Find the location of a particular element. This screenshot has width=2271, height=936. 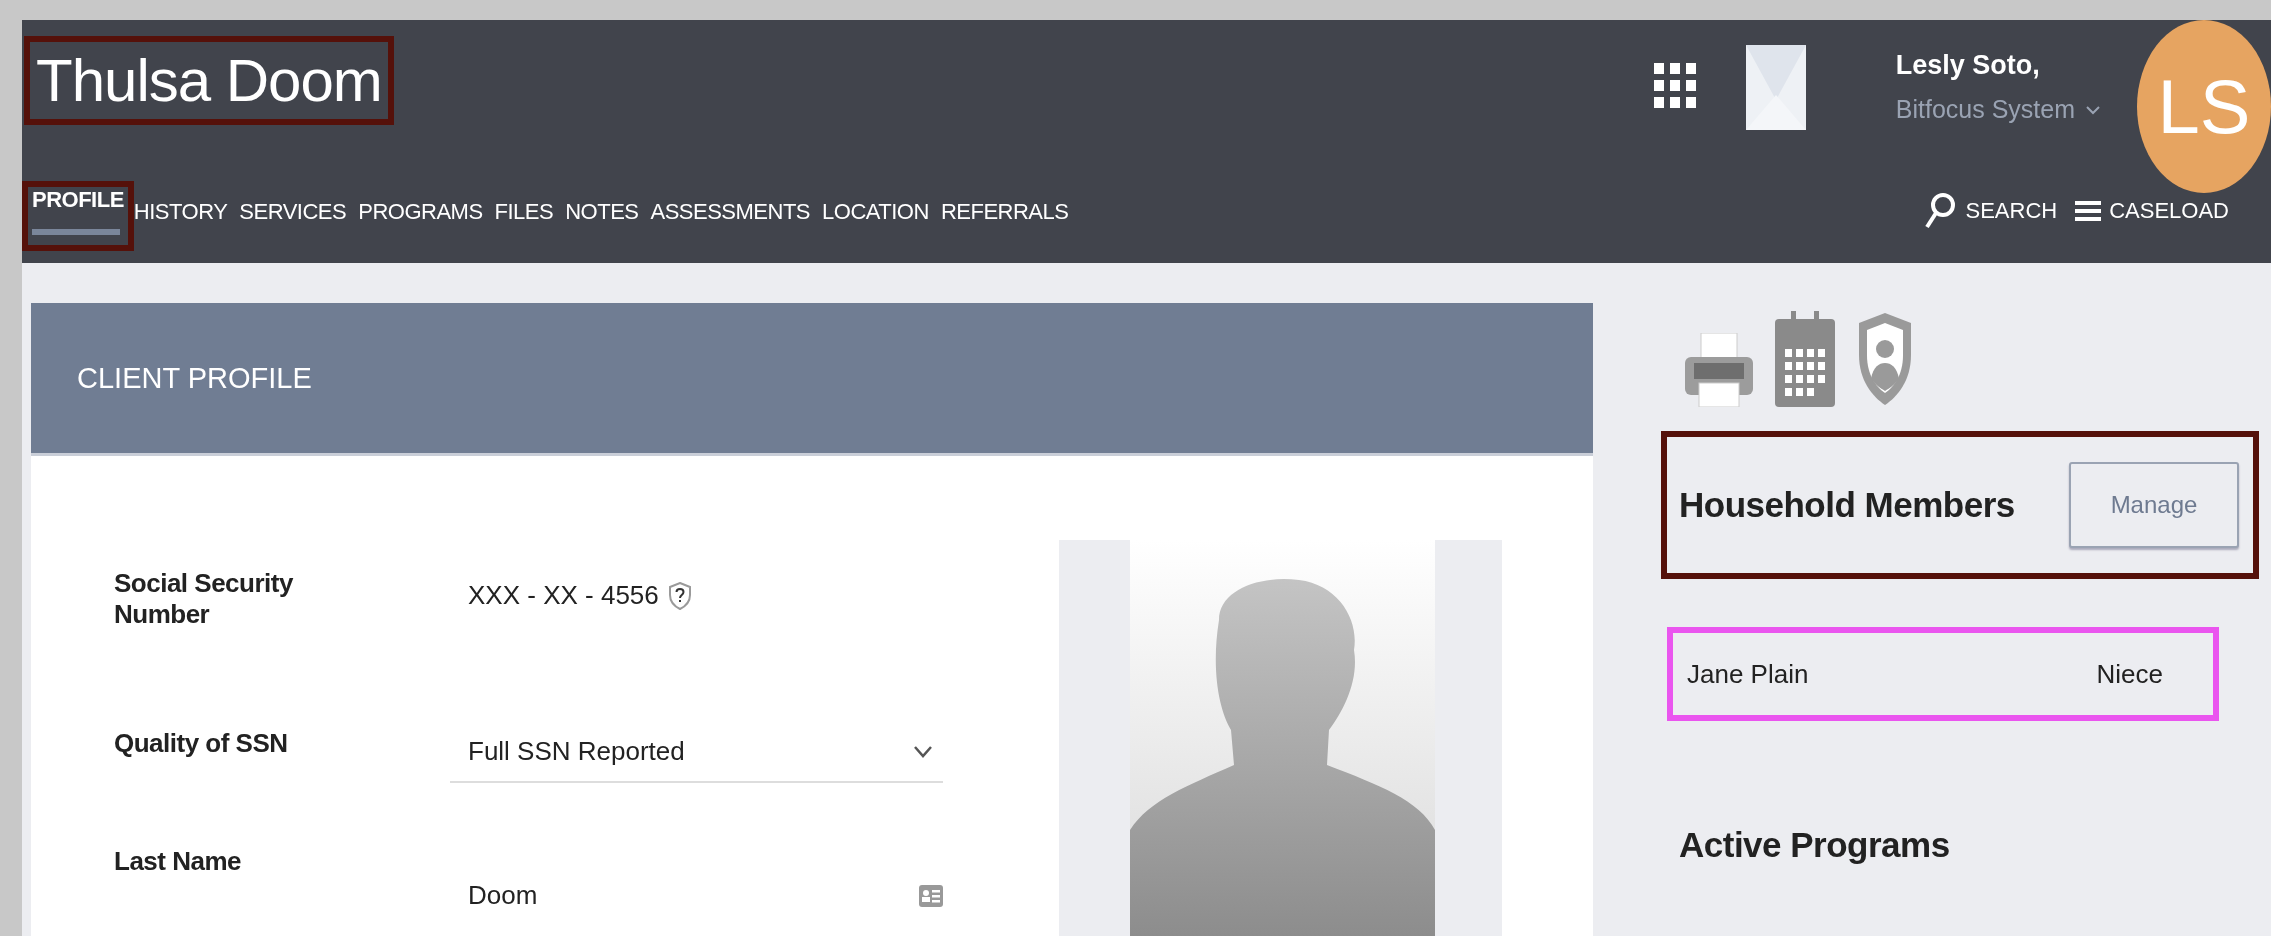

section-title: Household Members is located at coordinates (1847, 505).